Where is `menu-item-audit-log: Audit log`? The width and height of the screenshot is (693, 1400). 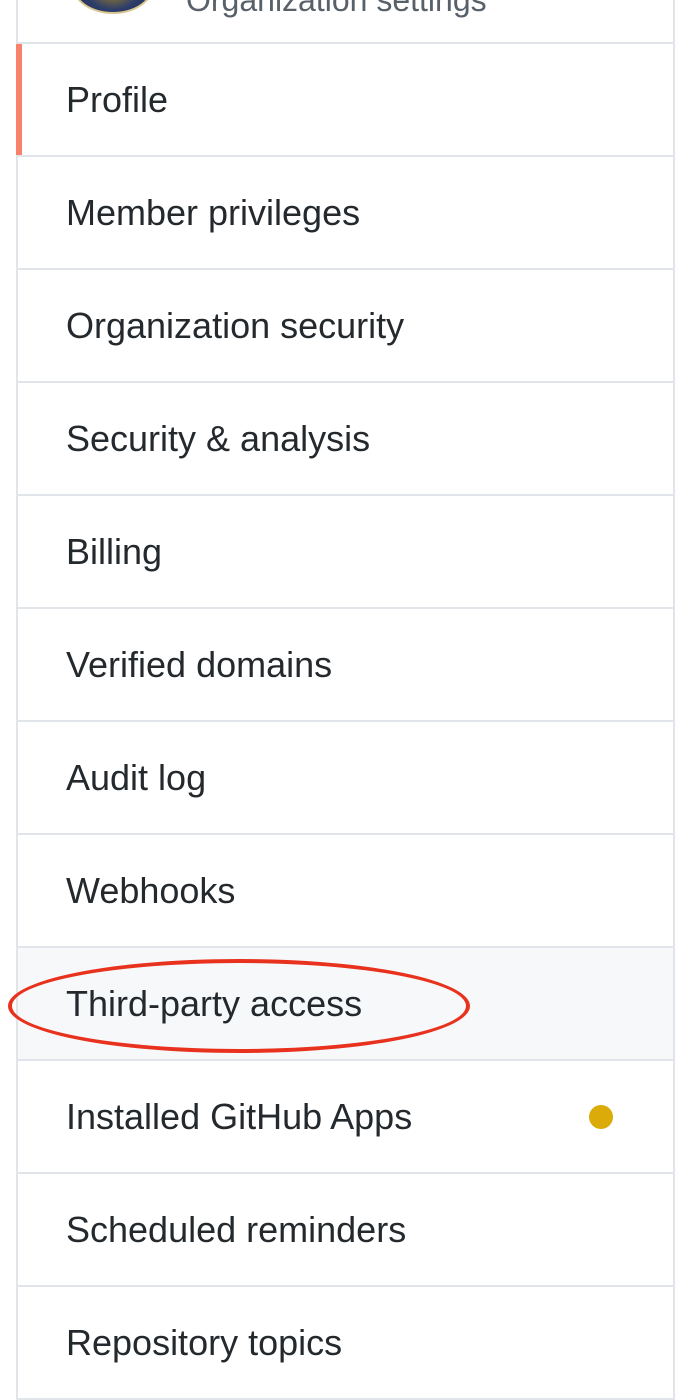
menu-item-audit-log: Audit log is located at coordinates (345, 778).